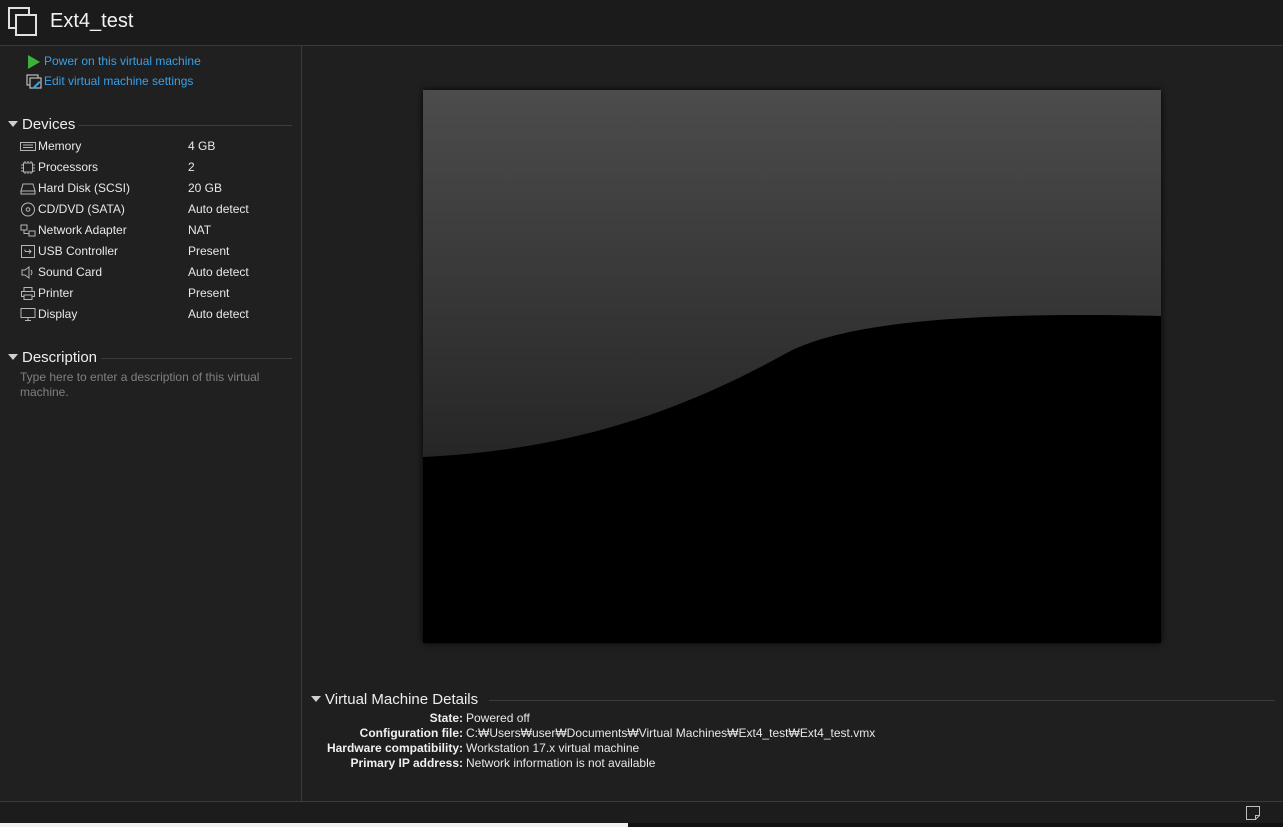 The image size is (1283, 827). I want to click on display-icon, so click(28, 314).